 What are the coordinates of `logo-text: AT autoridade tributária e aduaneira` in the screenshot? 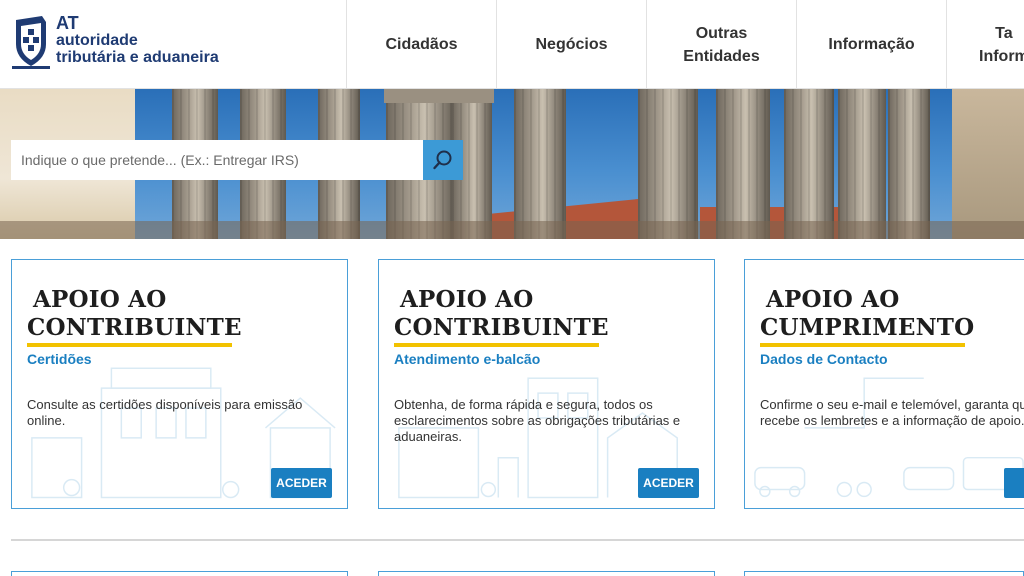 It's located at (137, 40).